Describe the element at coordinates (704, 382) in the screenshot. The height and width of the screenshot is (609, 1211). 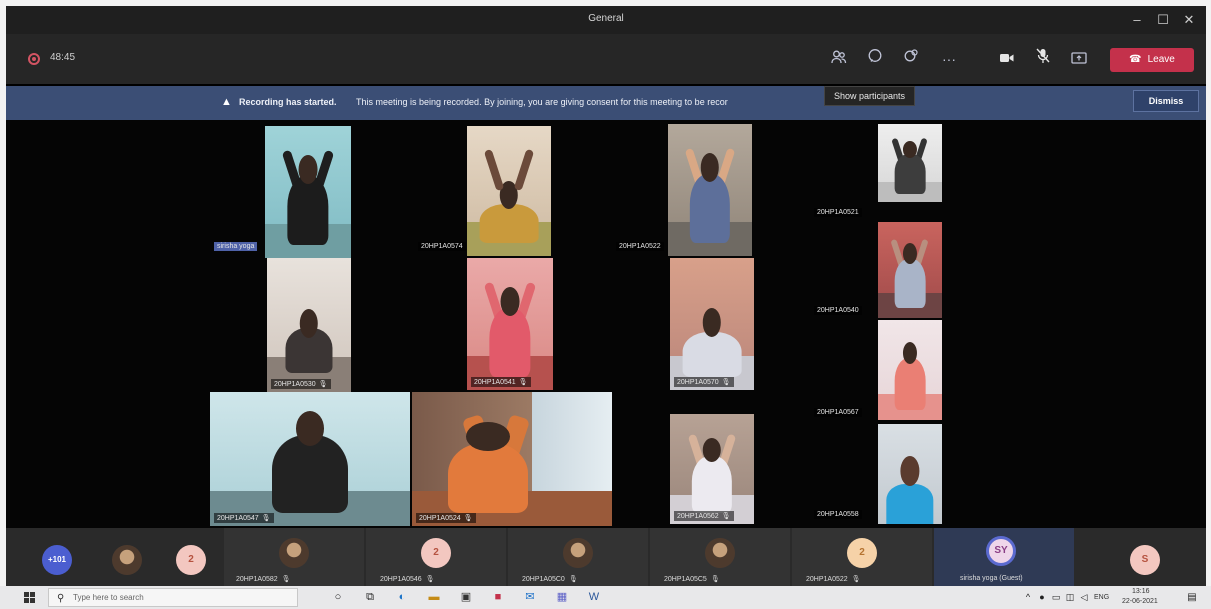
I see `participant-label: 20HP1A0570 🎙` at that location.